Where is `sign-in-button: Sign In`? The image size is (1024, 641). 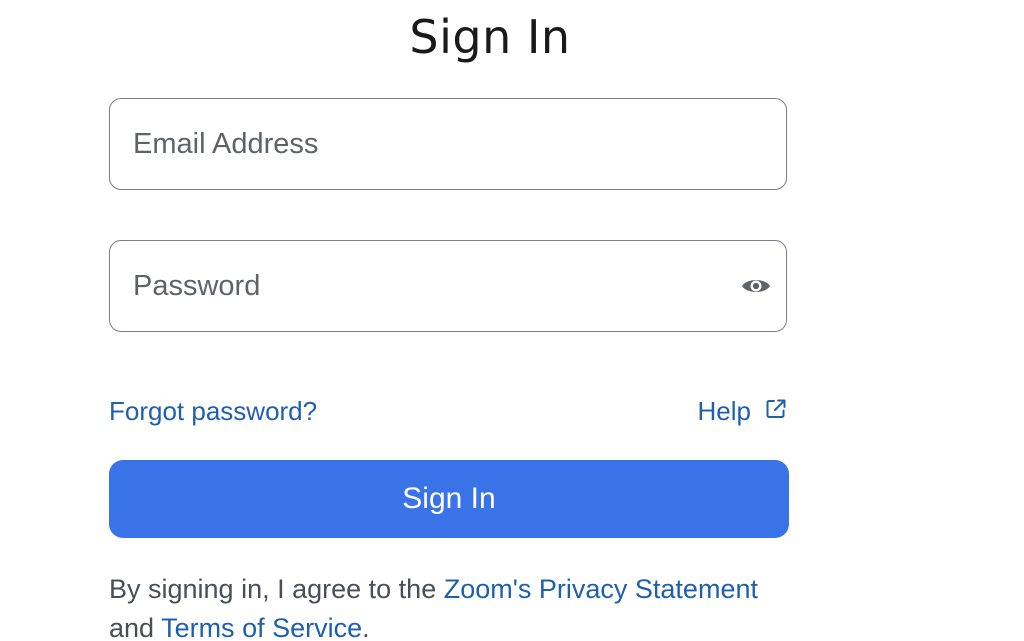 sign-in-button: Sign In is located at coordinates (449, 499).